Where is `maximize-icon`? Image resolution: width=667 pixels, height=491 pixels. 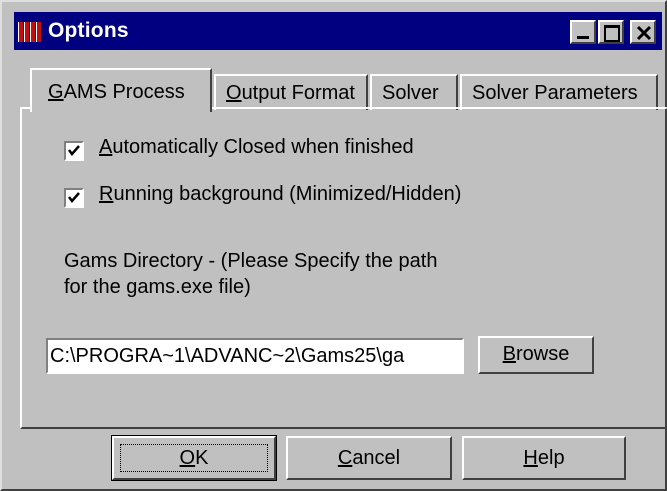 maximize-icon is located at coordinates (612, 33).